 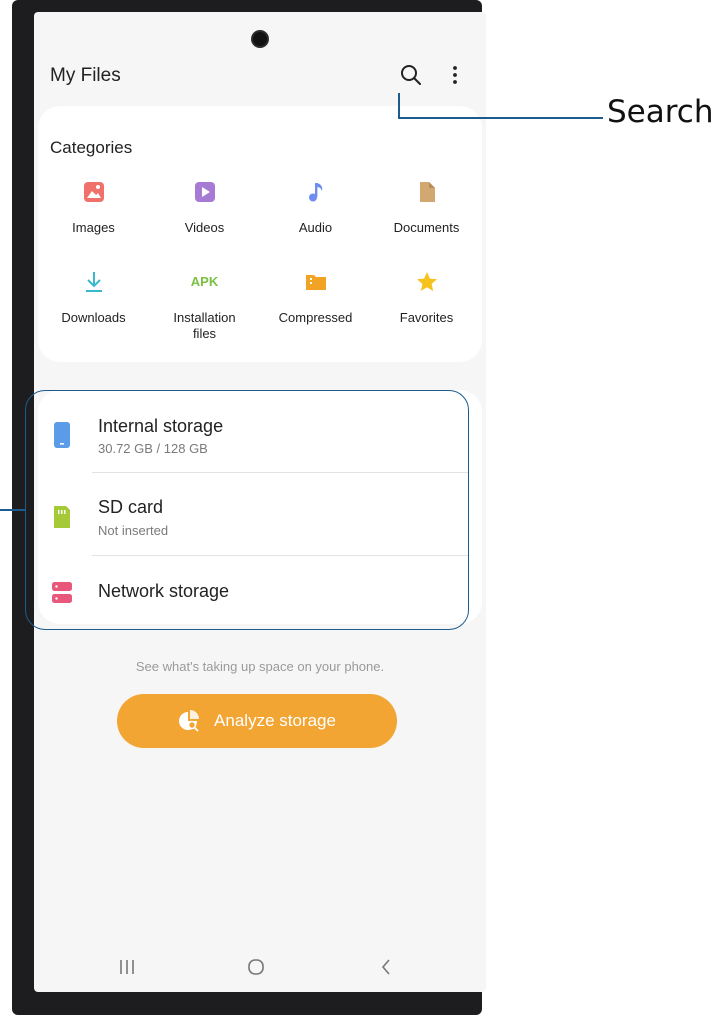 What do you see at coordinates (204, 281) in the screenshot?
I see `apk-icon: APK` at bounding box center [204, 281].